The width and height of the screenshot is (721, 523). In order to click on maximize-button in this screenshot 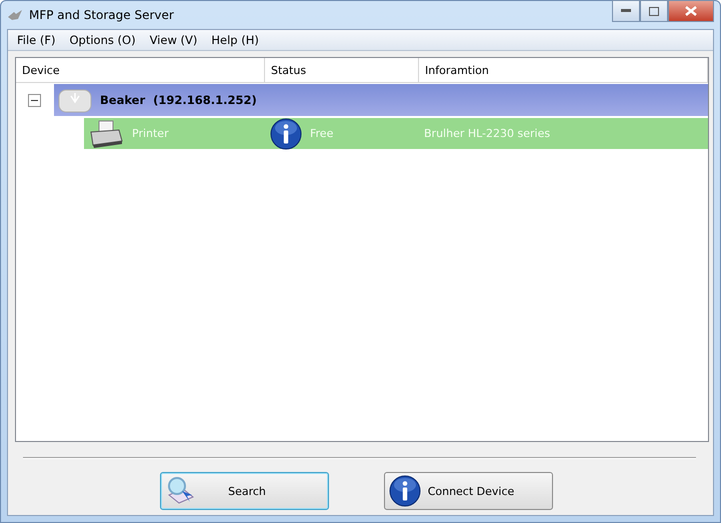, I will do `click(654, 11)`.